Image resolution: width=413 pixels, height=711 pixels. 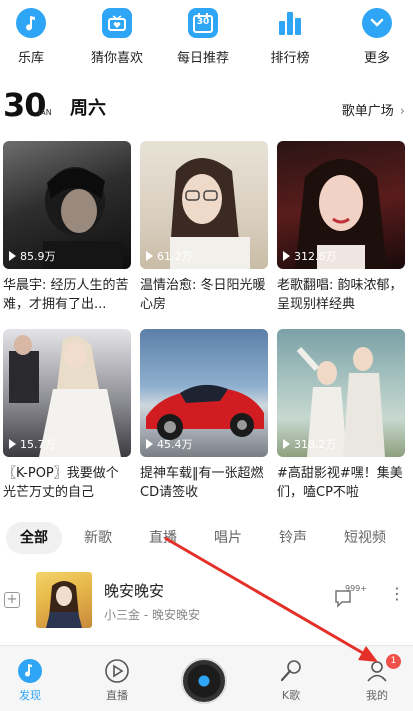 What do you see at coordinates (228, 538) in the screenshot?
I see `tab-albums: 唱片` at bounding box center [228, 538].